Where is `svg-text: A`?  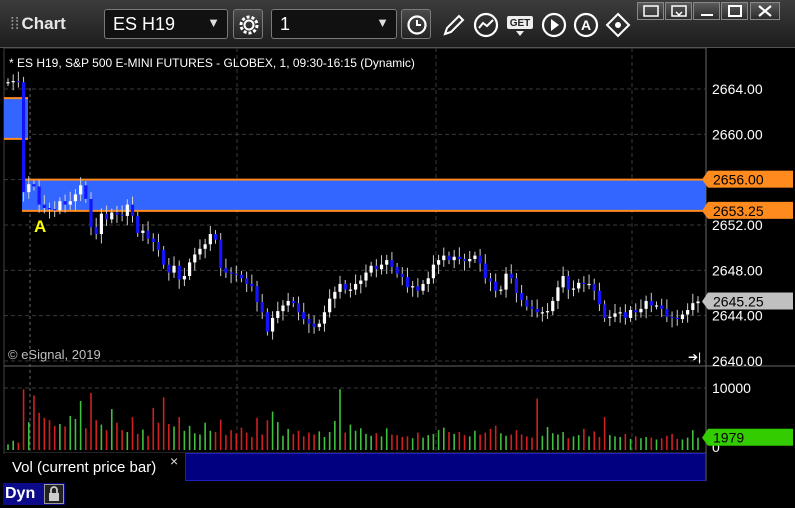
svg-text: A is located at coordinates (586, 25).